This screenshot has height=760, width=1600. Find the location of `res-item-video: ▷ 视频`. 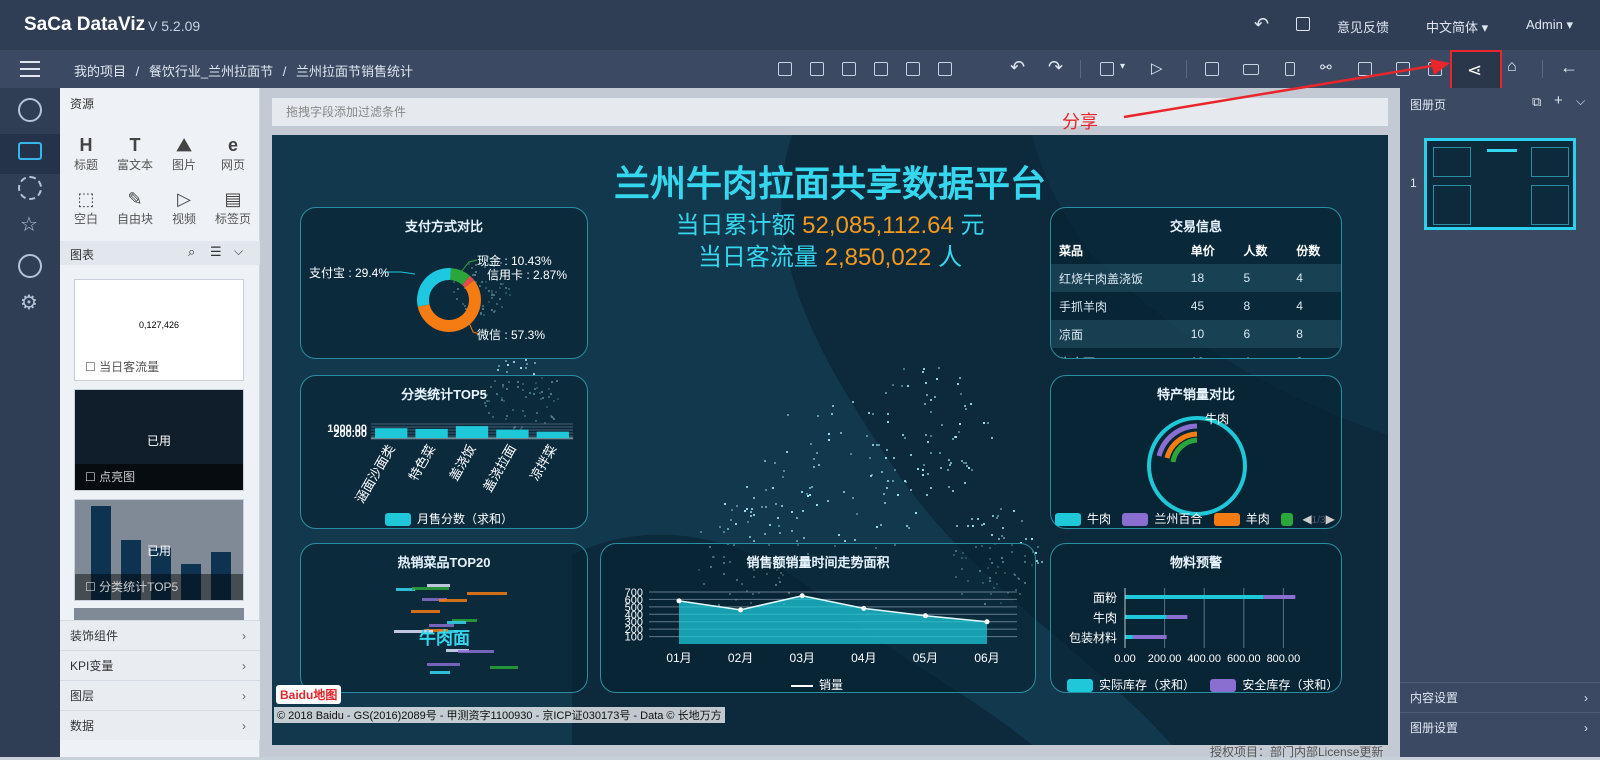

res-item-video: ▷ 视频 is located at coordinates (184, 207).